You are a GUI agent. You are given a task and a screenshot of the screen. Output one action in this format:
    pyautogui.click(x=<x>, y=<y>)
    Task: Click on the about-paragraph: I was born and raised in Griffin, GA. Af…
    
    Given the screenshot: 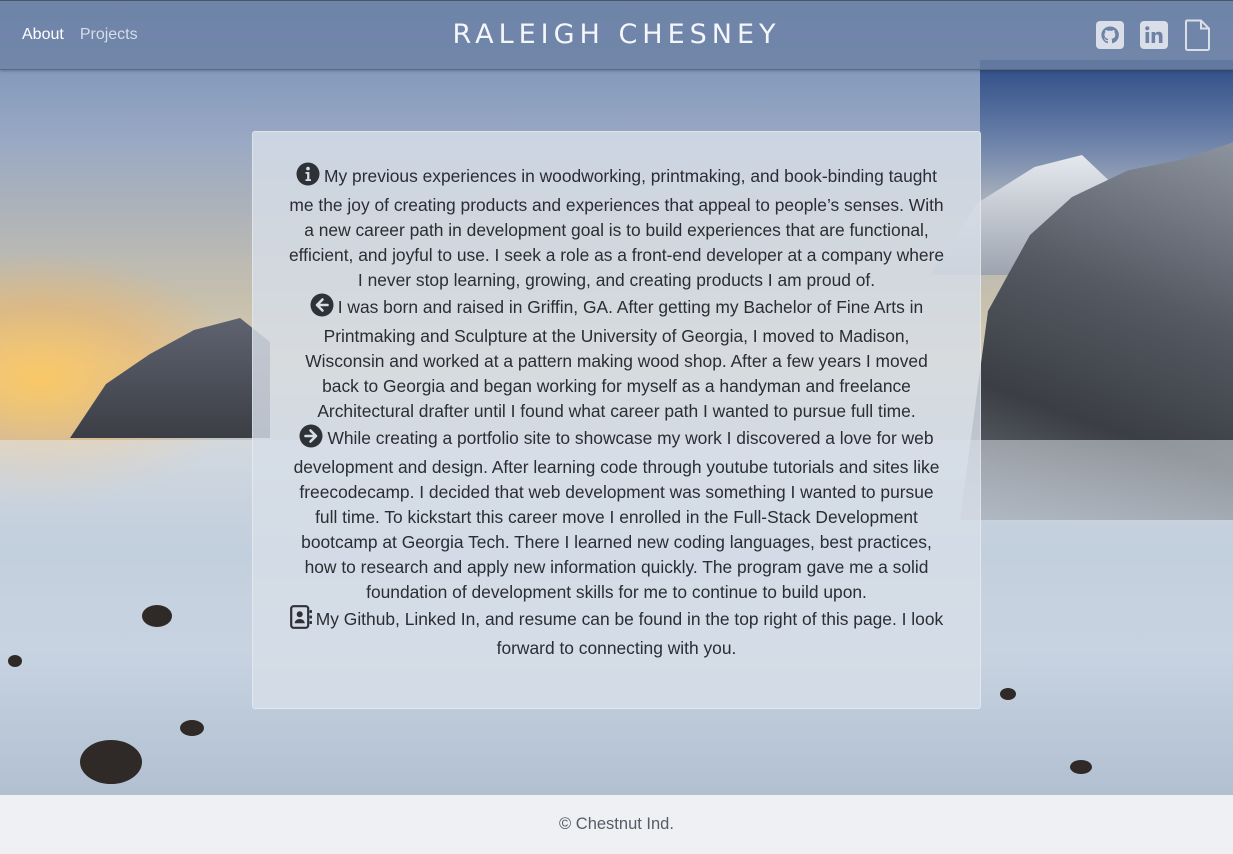 What is the action you would take?
    pyautogui.click(x=616, y=358)
    